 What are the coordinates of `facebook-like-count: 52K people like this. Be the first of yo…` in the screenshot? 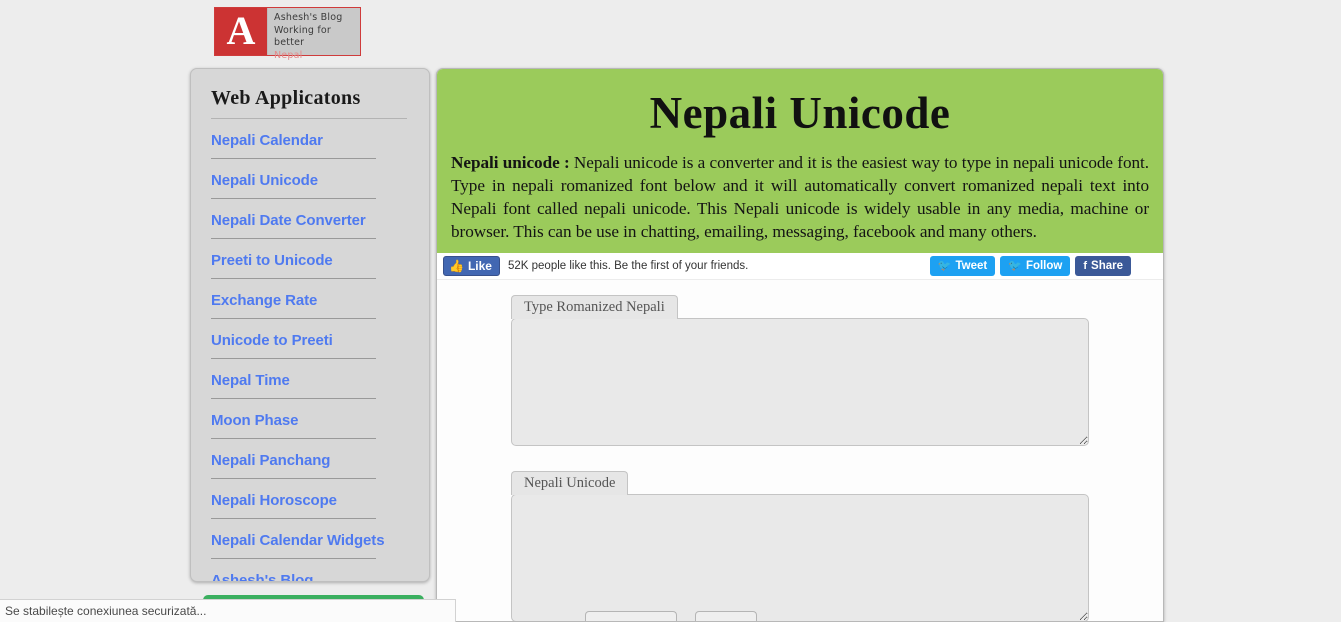 It's located at (628, 266).